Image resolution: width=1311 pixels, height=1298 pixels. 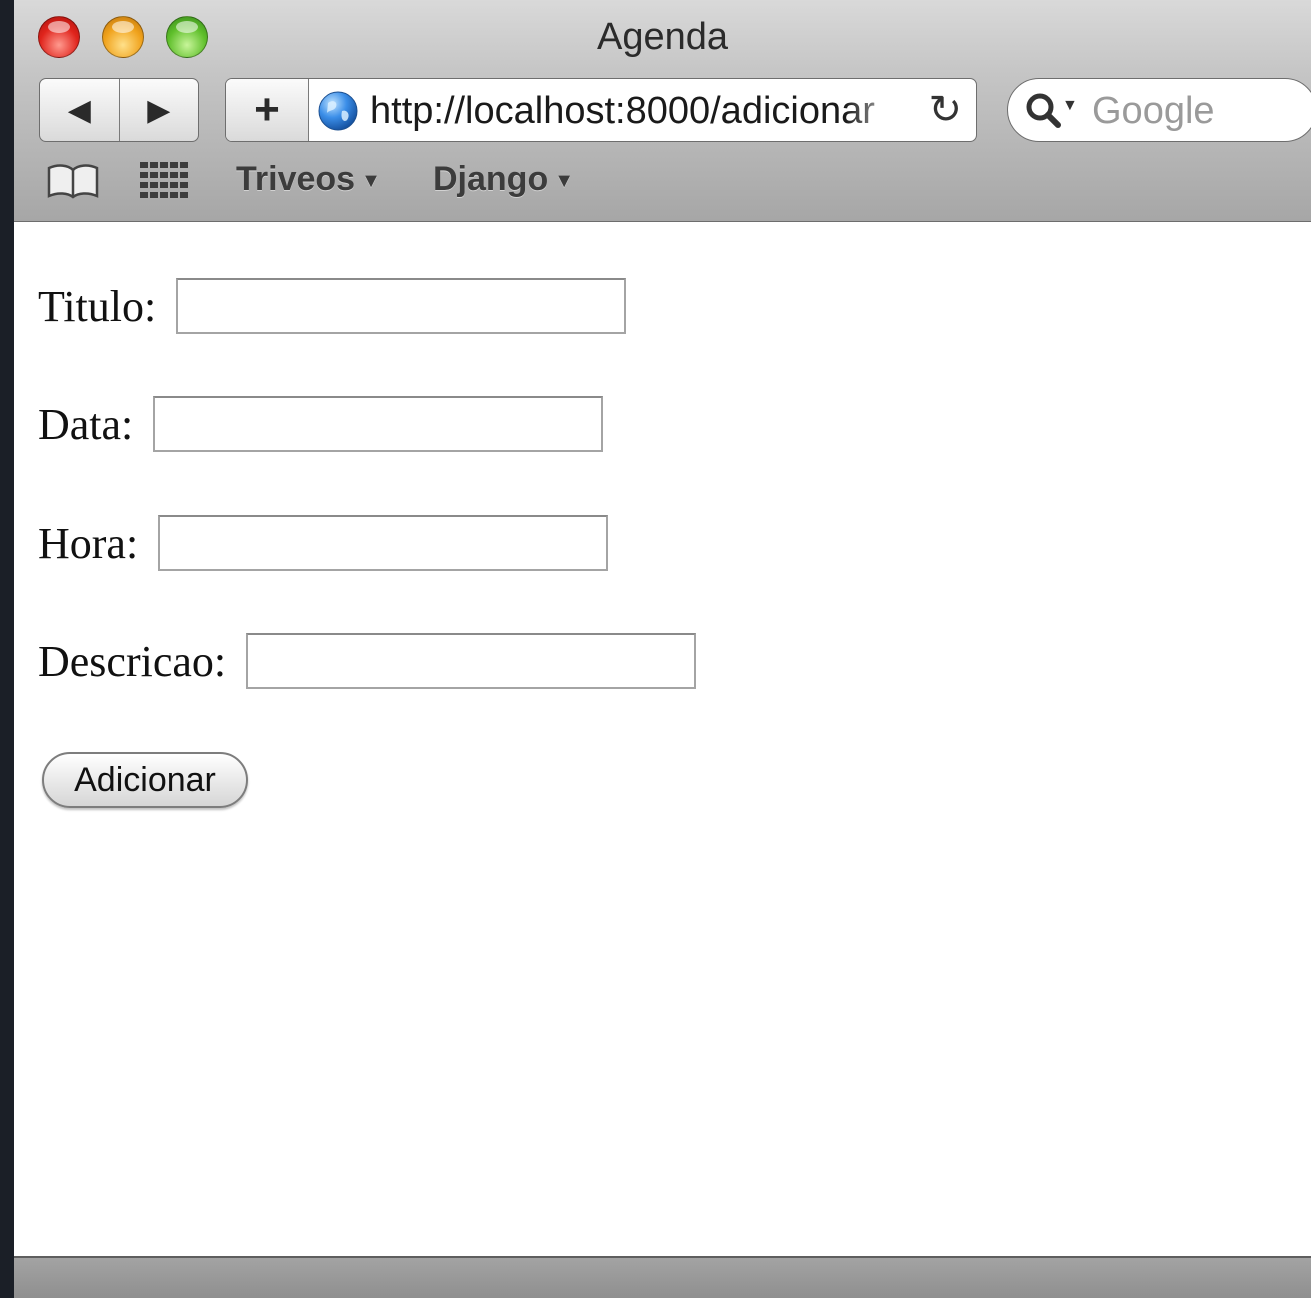 What do you see at coordinates (132, 661) in the screenshot?
I see `descricao-label: Descricao:` at bounding box center [132, 661].